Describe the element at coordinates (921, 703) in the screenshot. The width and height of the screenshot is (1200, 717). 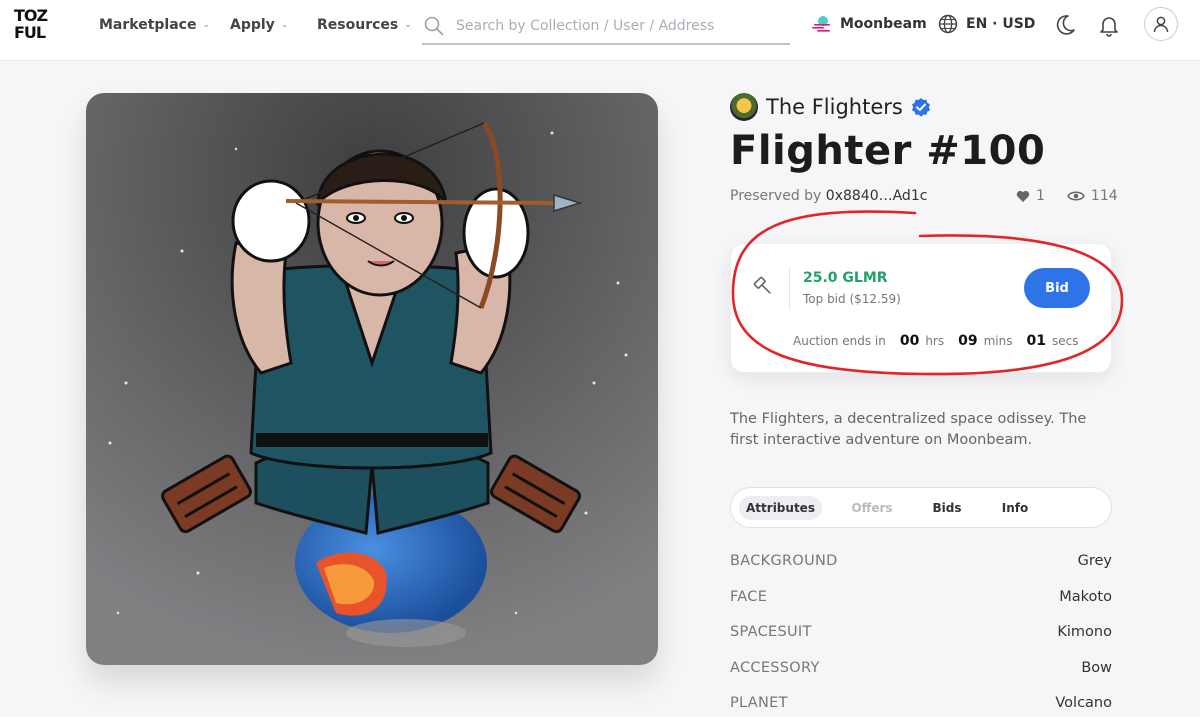
I see `attribute-row: PLANET Volcano` at that location.